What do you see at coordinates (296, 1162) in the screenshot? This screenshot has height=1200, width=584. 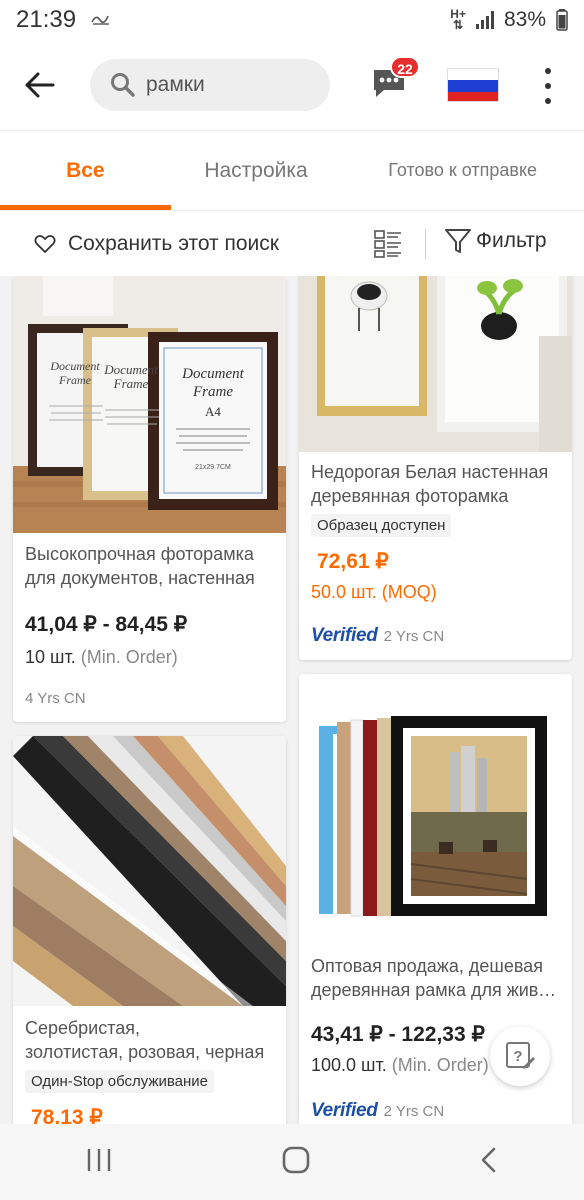 I see `home-icon` at bounding box center [296, 1162].